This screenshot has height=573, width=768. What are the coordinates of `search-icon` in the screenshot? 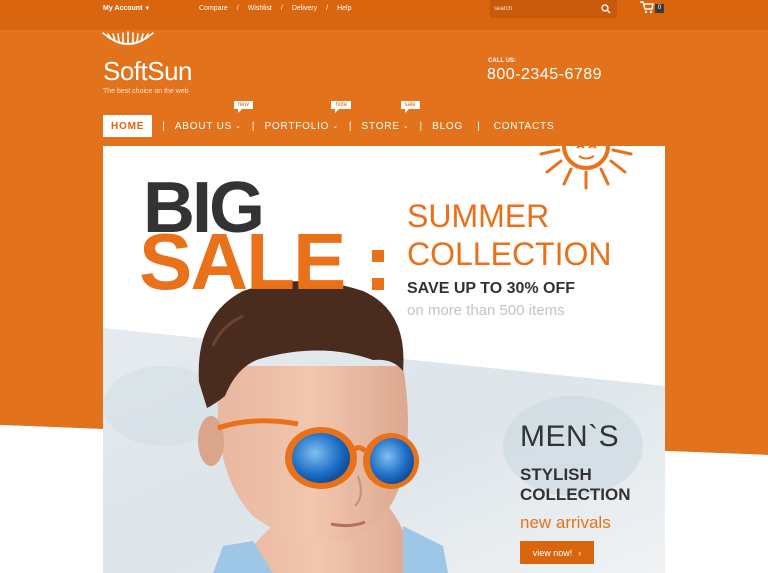 It's located at (606, 9).